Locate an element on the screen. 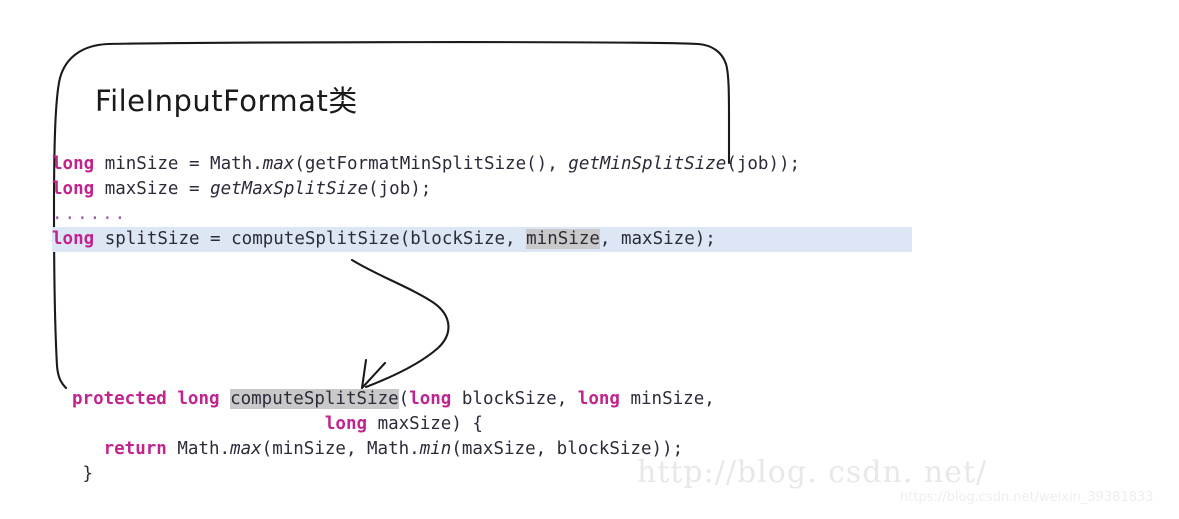  code-token: , maxSize); is located at coordinates (657, 239).